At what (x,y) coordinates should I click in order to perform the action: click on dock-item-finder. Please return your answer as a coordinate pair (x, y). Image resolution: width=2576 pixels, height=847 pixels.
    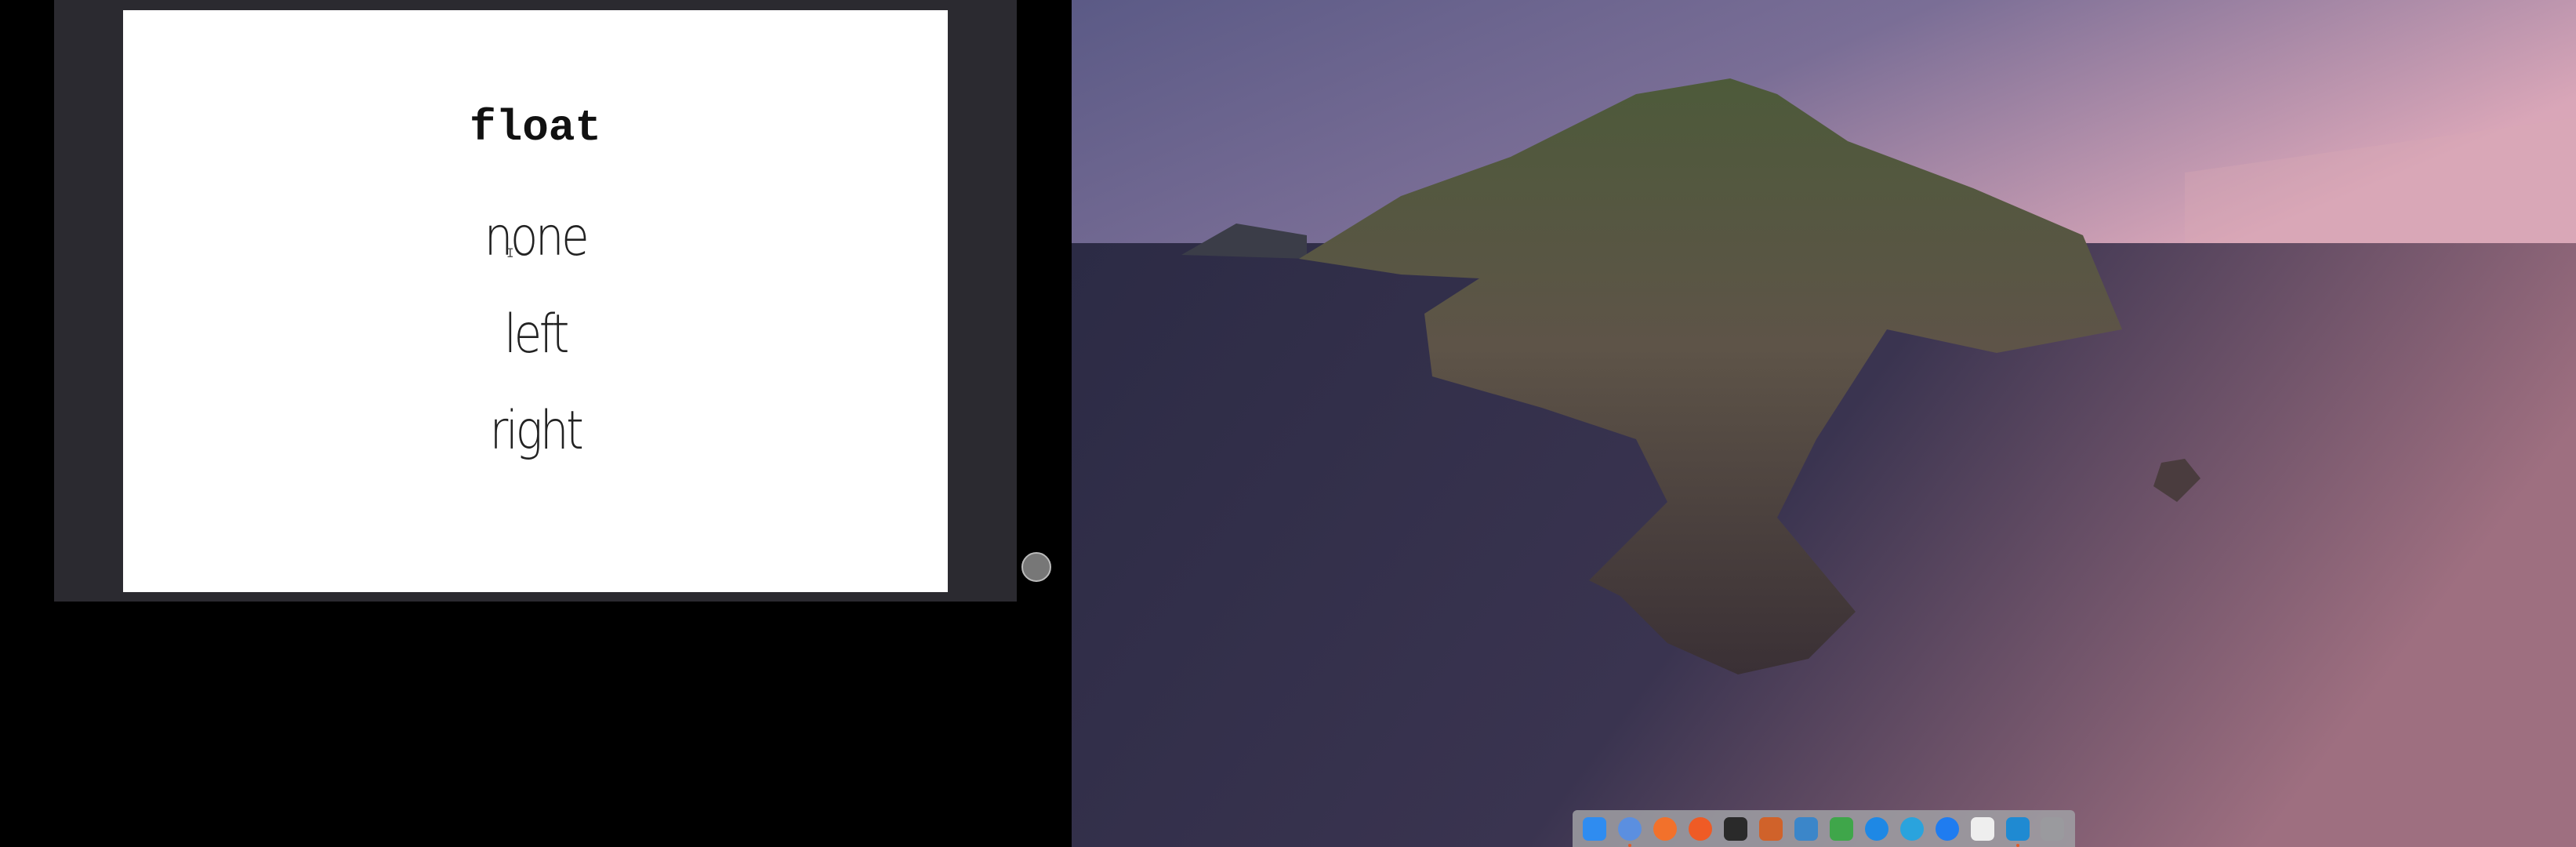
    Looking at the image, I should click on (1595, 829).